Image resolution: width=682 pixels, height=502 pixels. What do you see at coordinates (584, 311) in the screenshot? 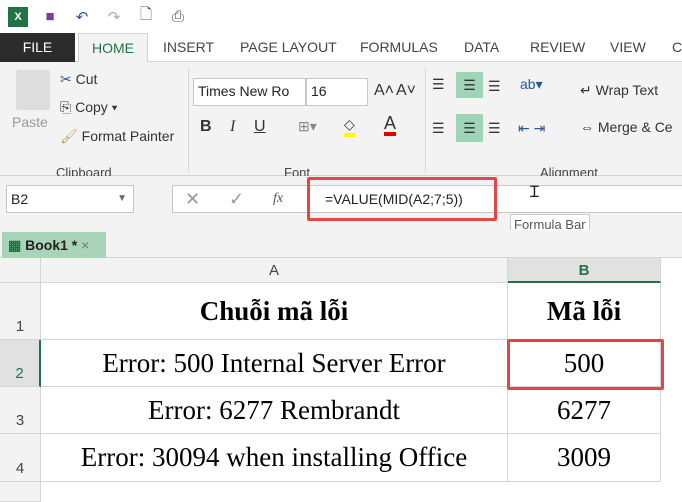
I see `cell-b1: Mã lỗi` at bounding box center [584, 311].